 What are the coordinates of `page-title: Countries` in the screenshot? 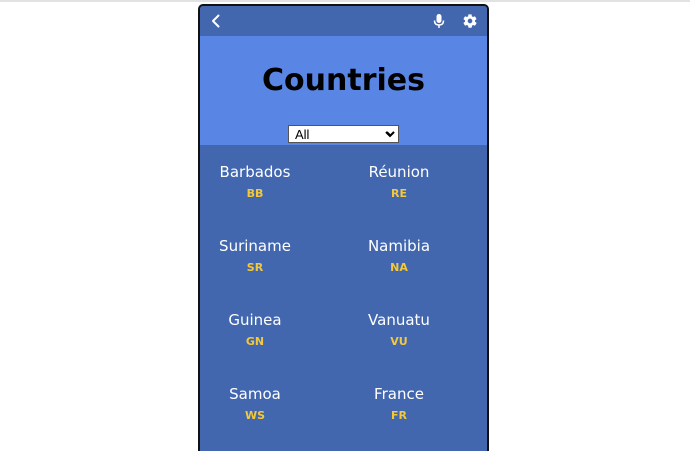 It's located at (343, 80).